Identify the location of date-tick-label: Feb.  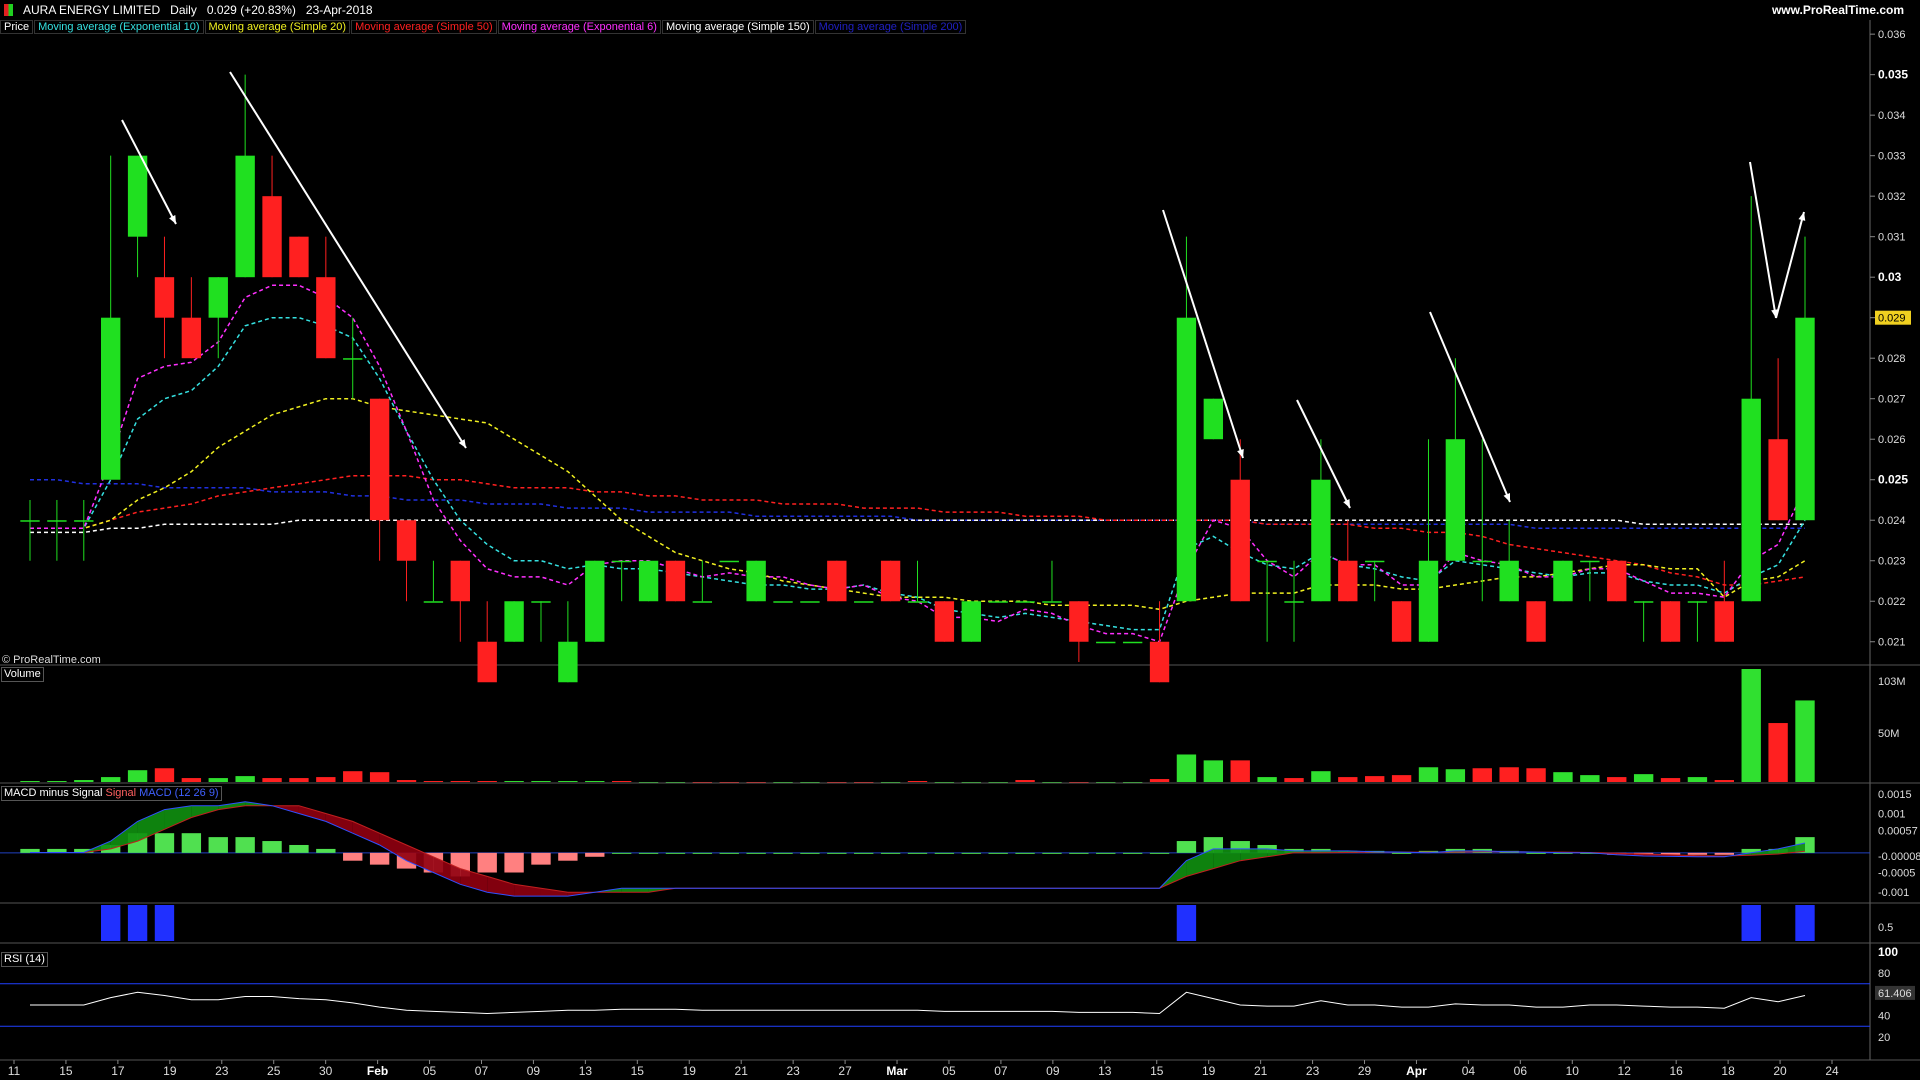
(377, 1071).